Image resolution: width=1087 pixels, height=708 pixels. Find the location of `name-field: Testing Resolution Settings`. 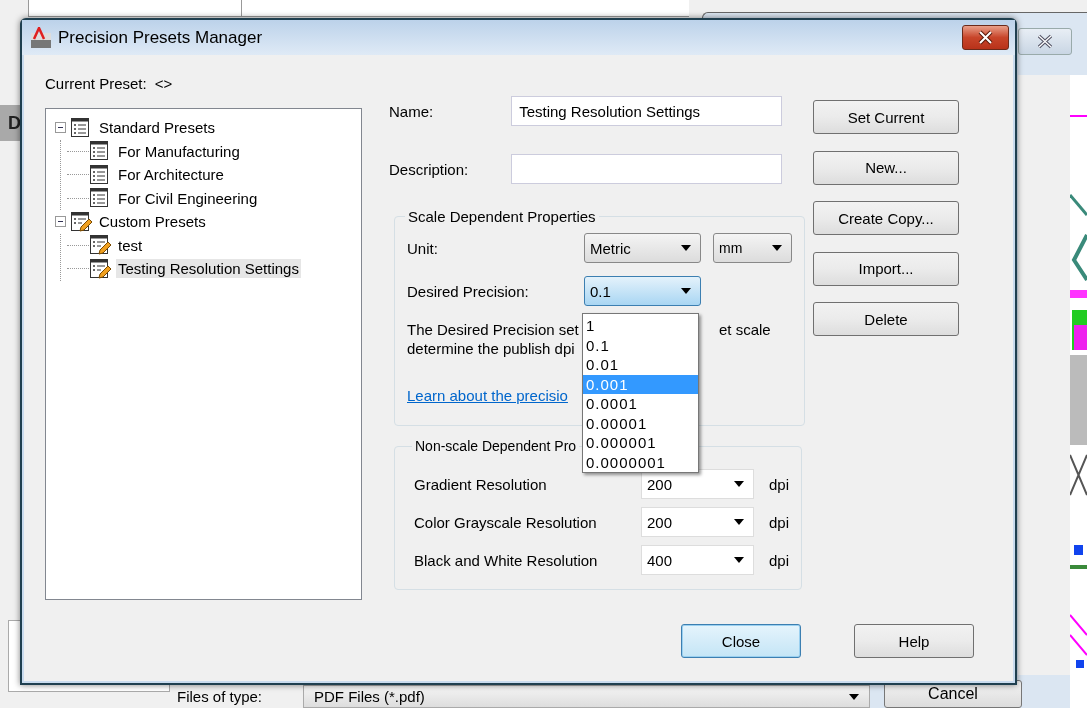

name-field: Testing Resolution Settings is located at coordinates (646, 111).